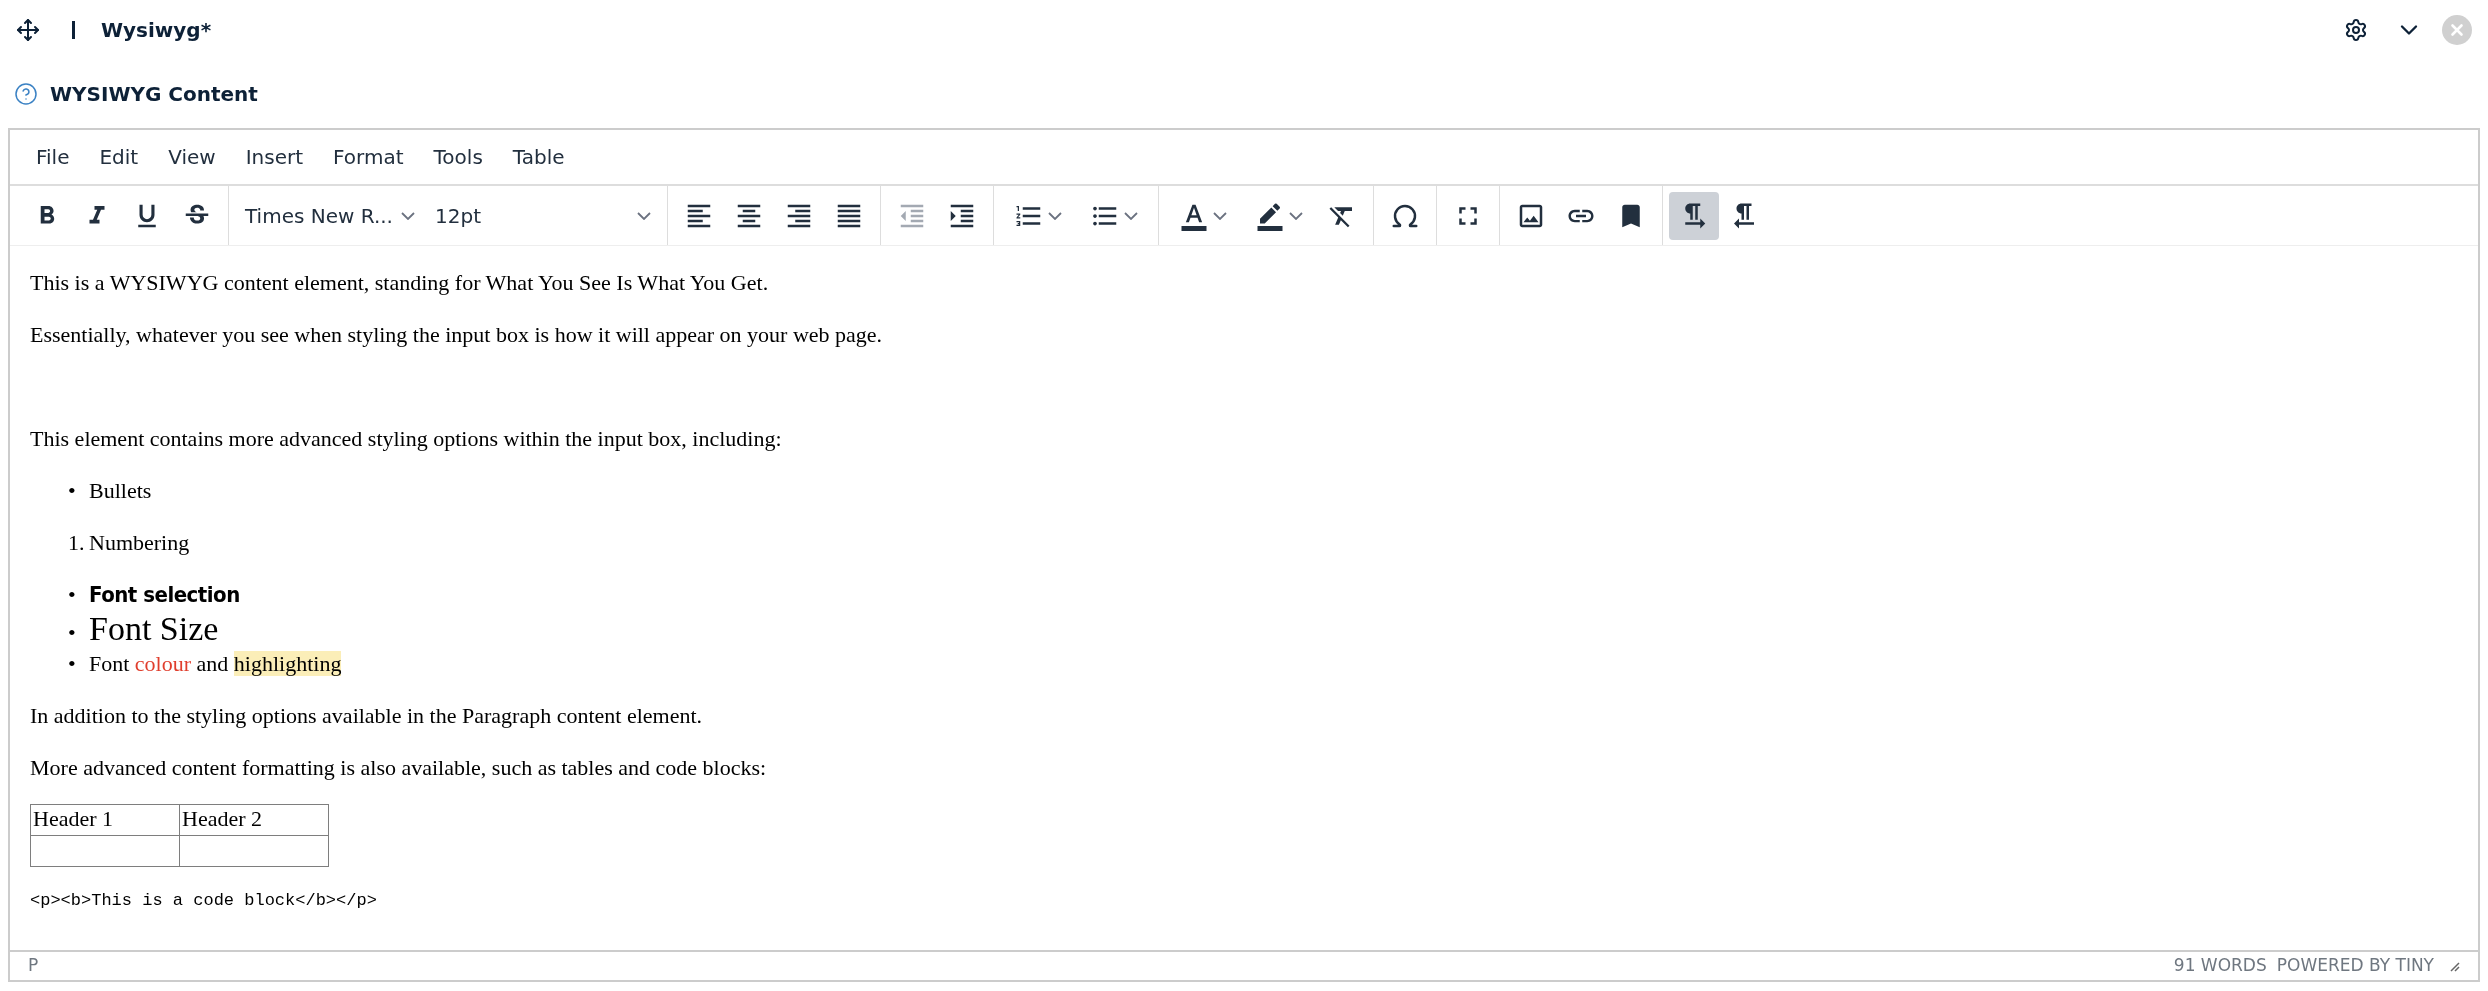 The width and height of the screenshot is (2488, 991). What do you see at coordinates (77, 543) in the screenshot?
I see `list-marker: 1.` at bounding box center [77, 543].